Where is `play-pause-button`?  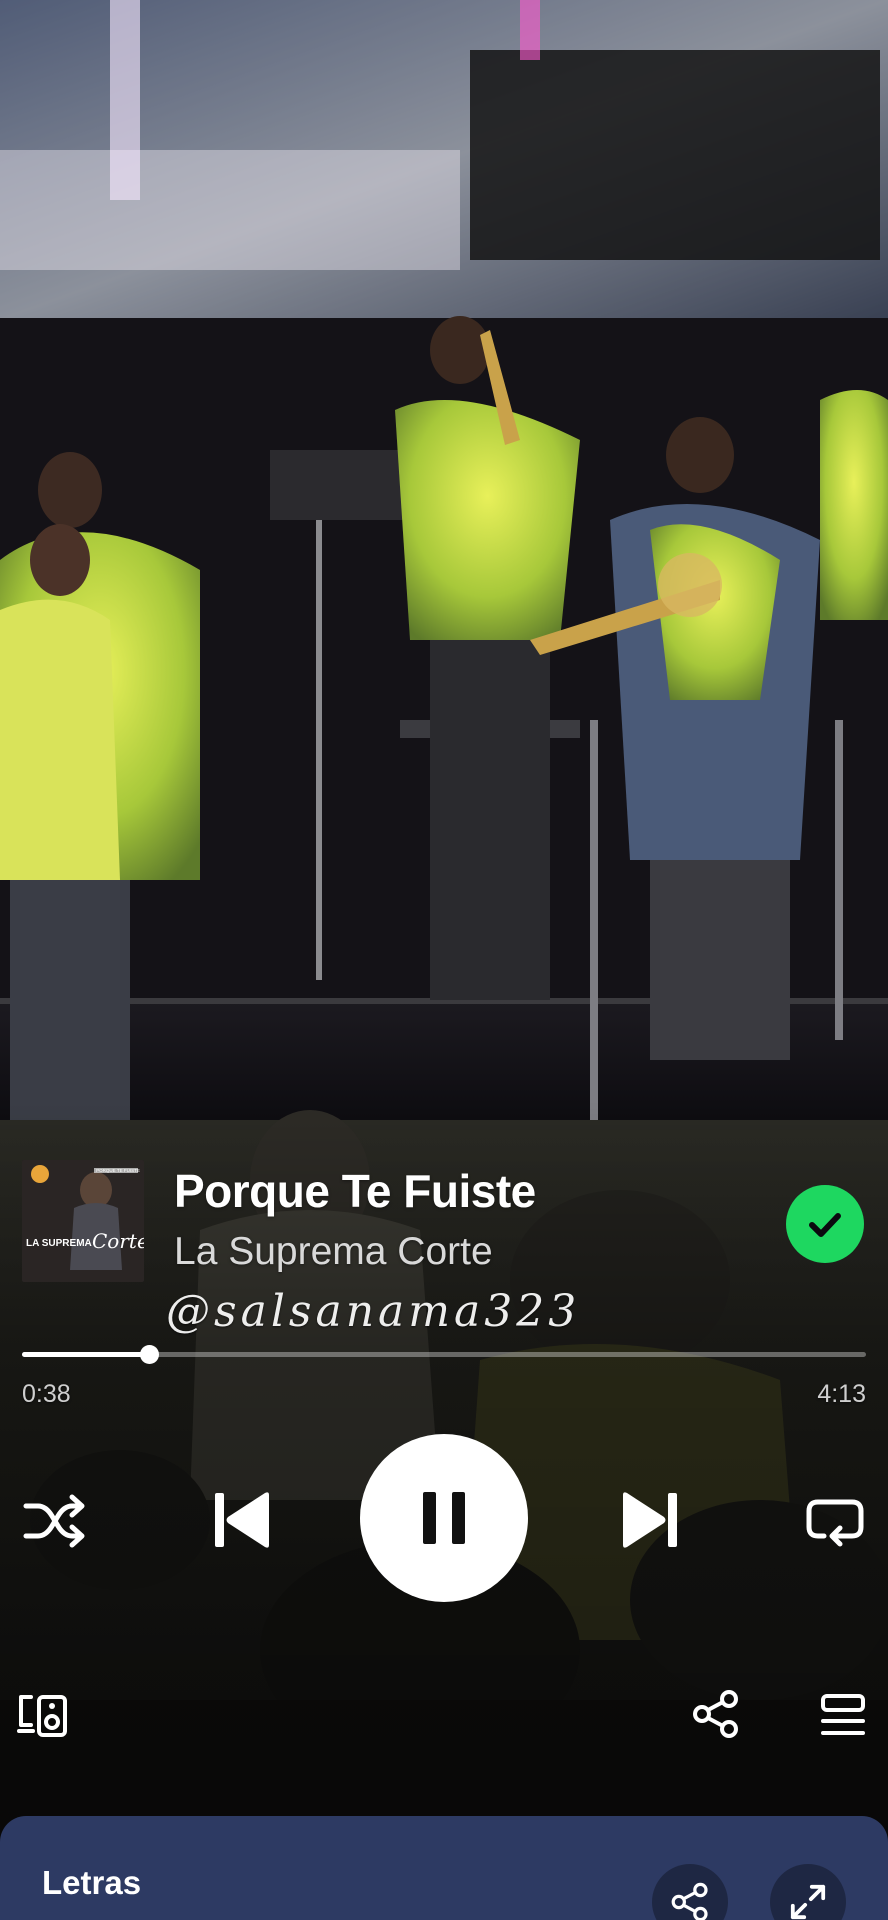
play-pause-button is located at coordinates (444, 1518).